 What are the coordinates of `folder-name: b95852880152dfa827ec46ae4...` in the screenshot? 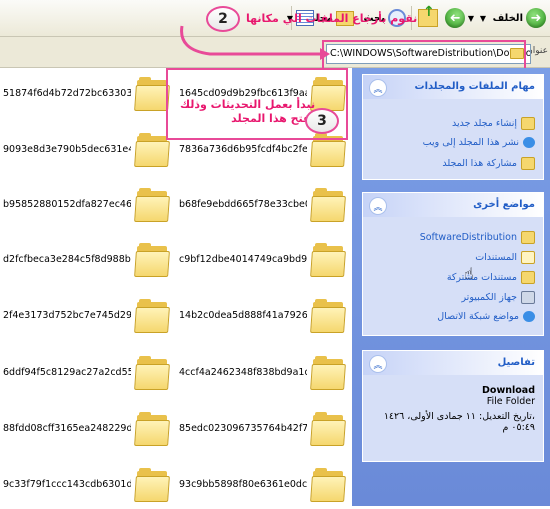 It's located at (67, 204).